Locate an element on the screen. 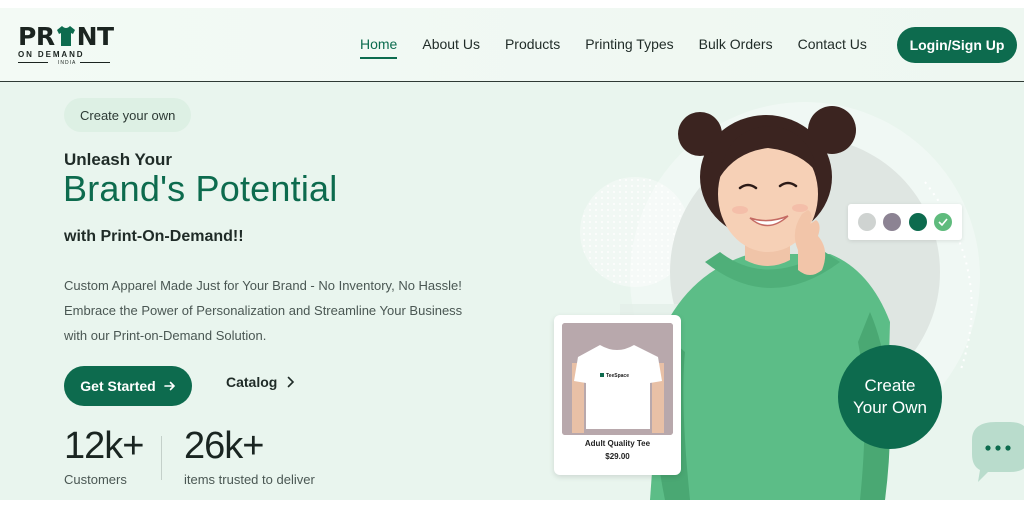 The width and height of the screenshot is (1024, 508). hero-title-small: Unleash Your is located at coordinates (118, 159).